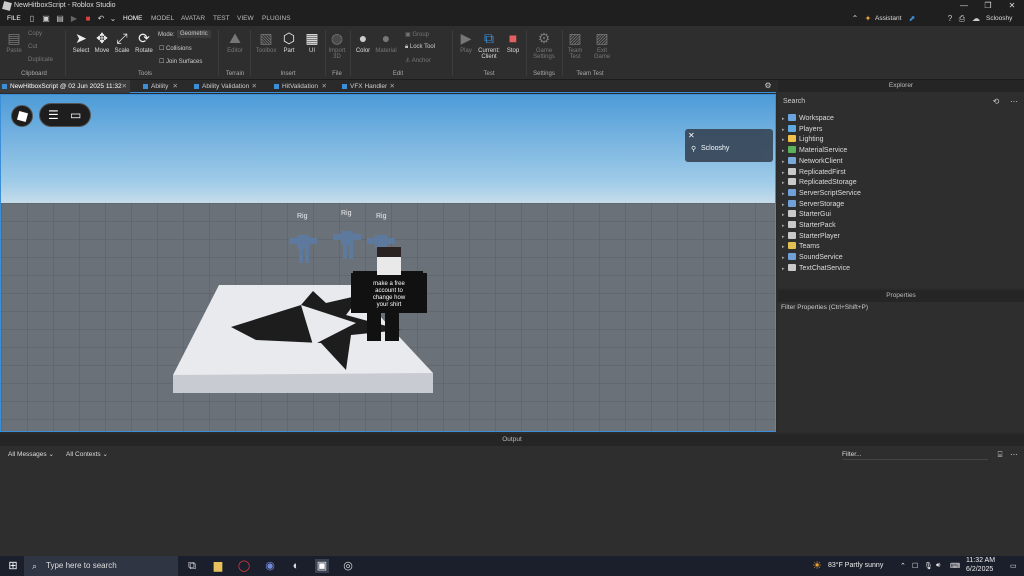  Describe the element at coordinates (814, 151) in the screenshot. I see `explorer-item-materialservice: ▸ MaterialService` at that location.